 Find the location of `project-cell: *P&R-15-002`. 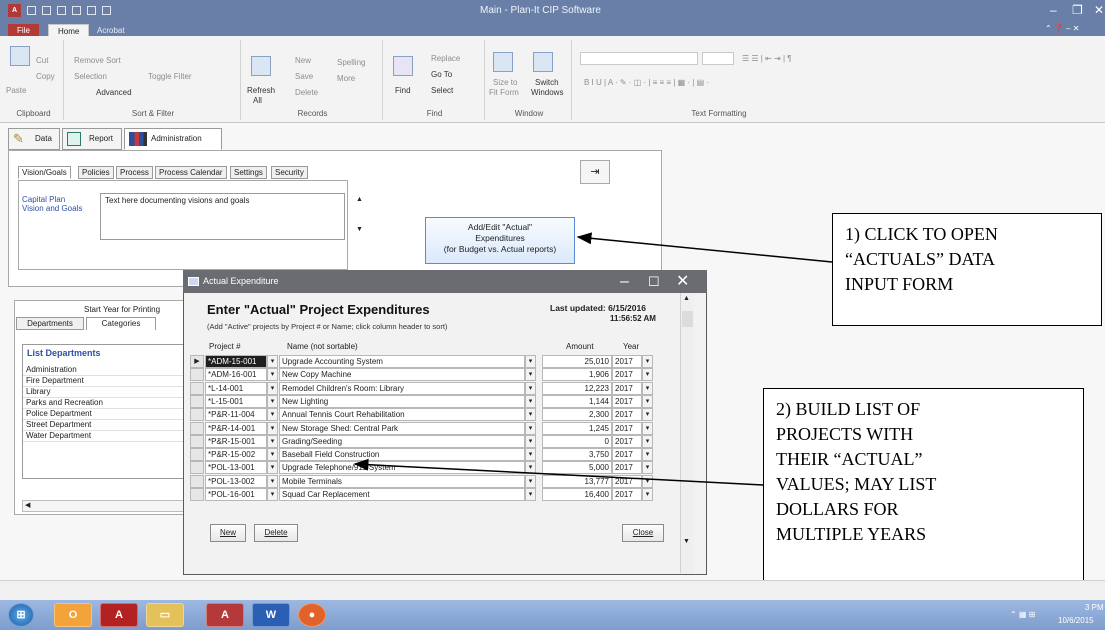

project-cell: *P&R-15-002 is located at coordinates (236, 455).